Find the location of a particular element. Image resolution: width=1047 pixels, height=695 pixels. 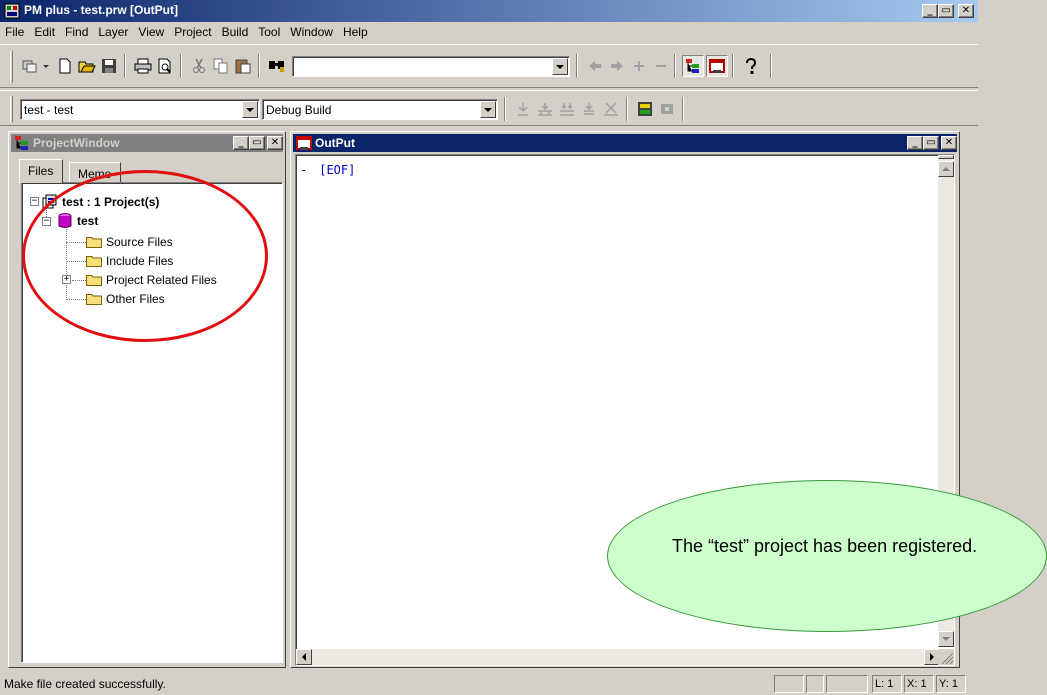

remove-icon is located at coordinates (661, 66).